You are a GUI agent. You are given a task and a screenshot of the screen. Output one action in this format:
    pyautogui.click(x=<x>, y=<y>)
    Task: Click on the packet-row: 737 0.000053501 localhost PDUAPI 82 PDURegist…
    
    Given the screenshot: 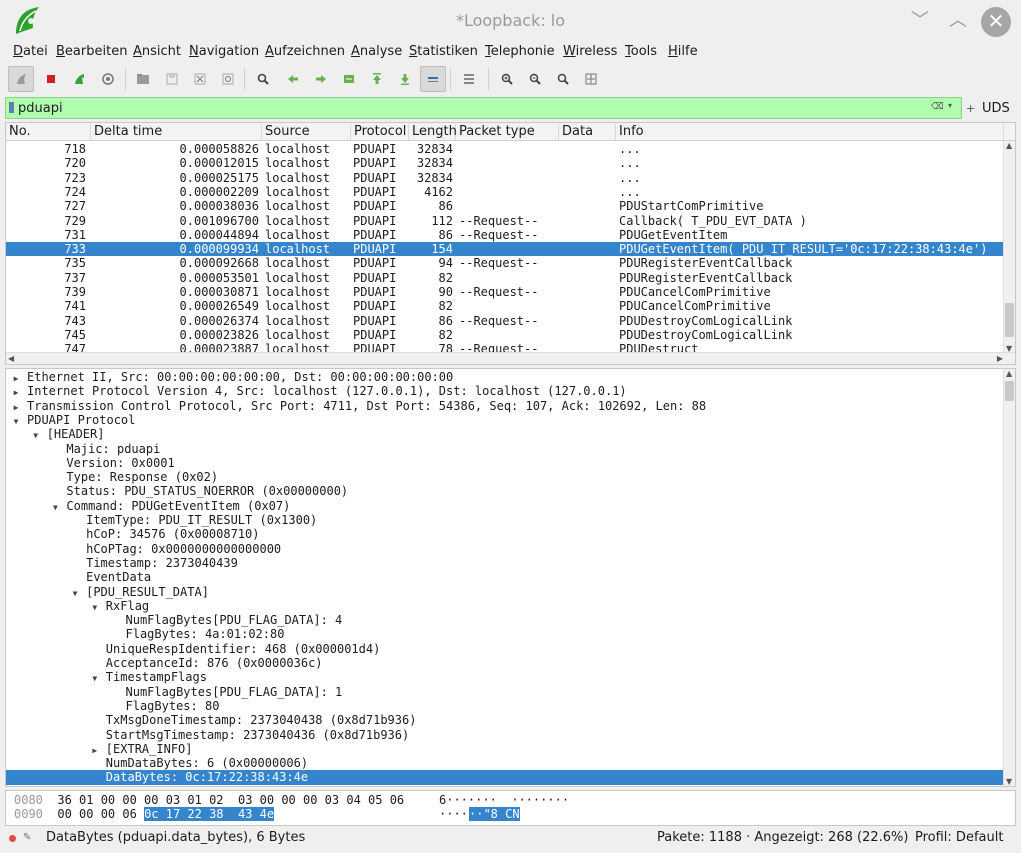 What is the action you would take?
    pyautogui.click(x=505, y=278)
    